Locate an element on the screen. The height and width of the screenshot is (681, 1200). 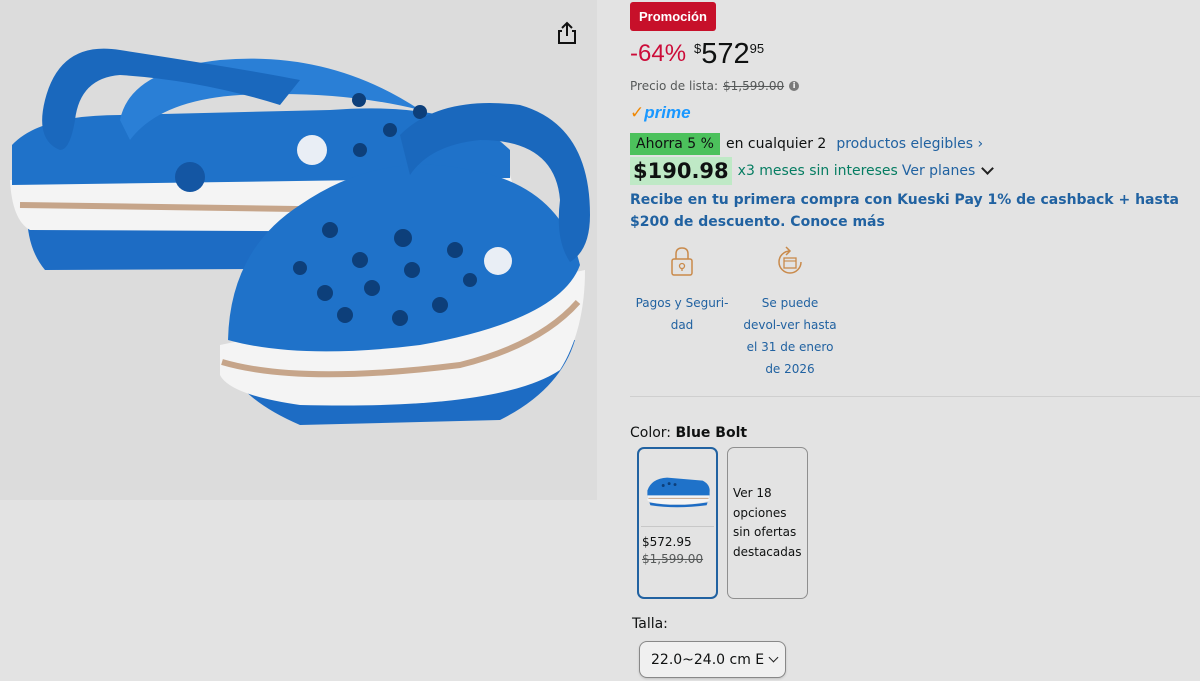
color-name: Blue Bolt is located at coordinates (711, 433).